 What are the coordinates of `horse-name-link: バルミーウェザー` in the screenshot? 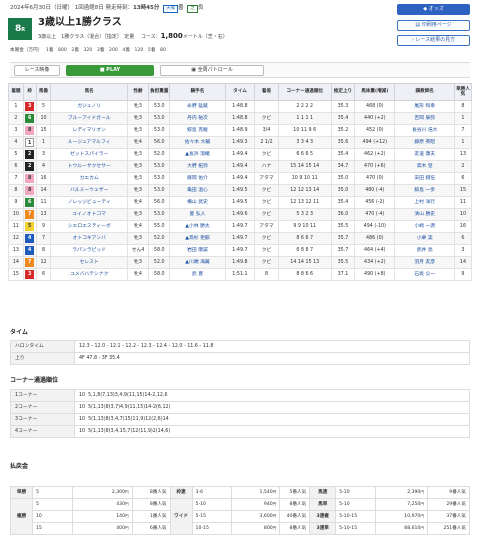 It's located at (89, 190).